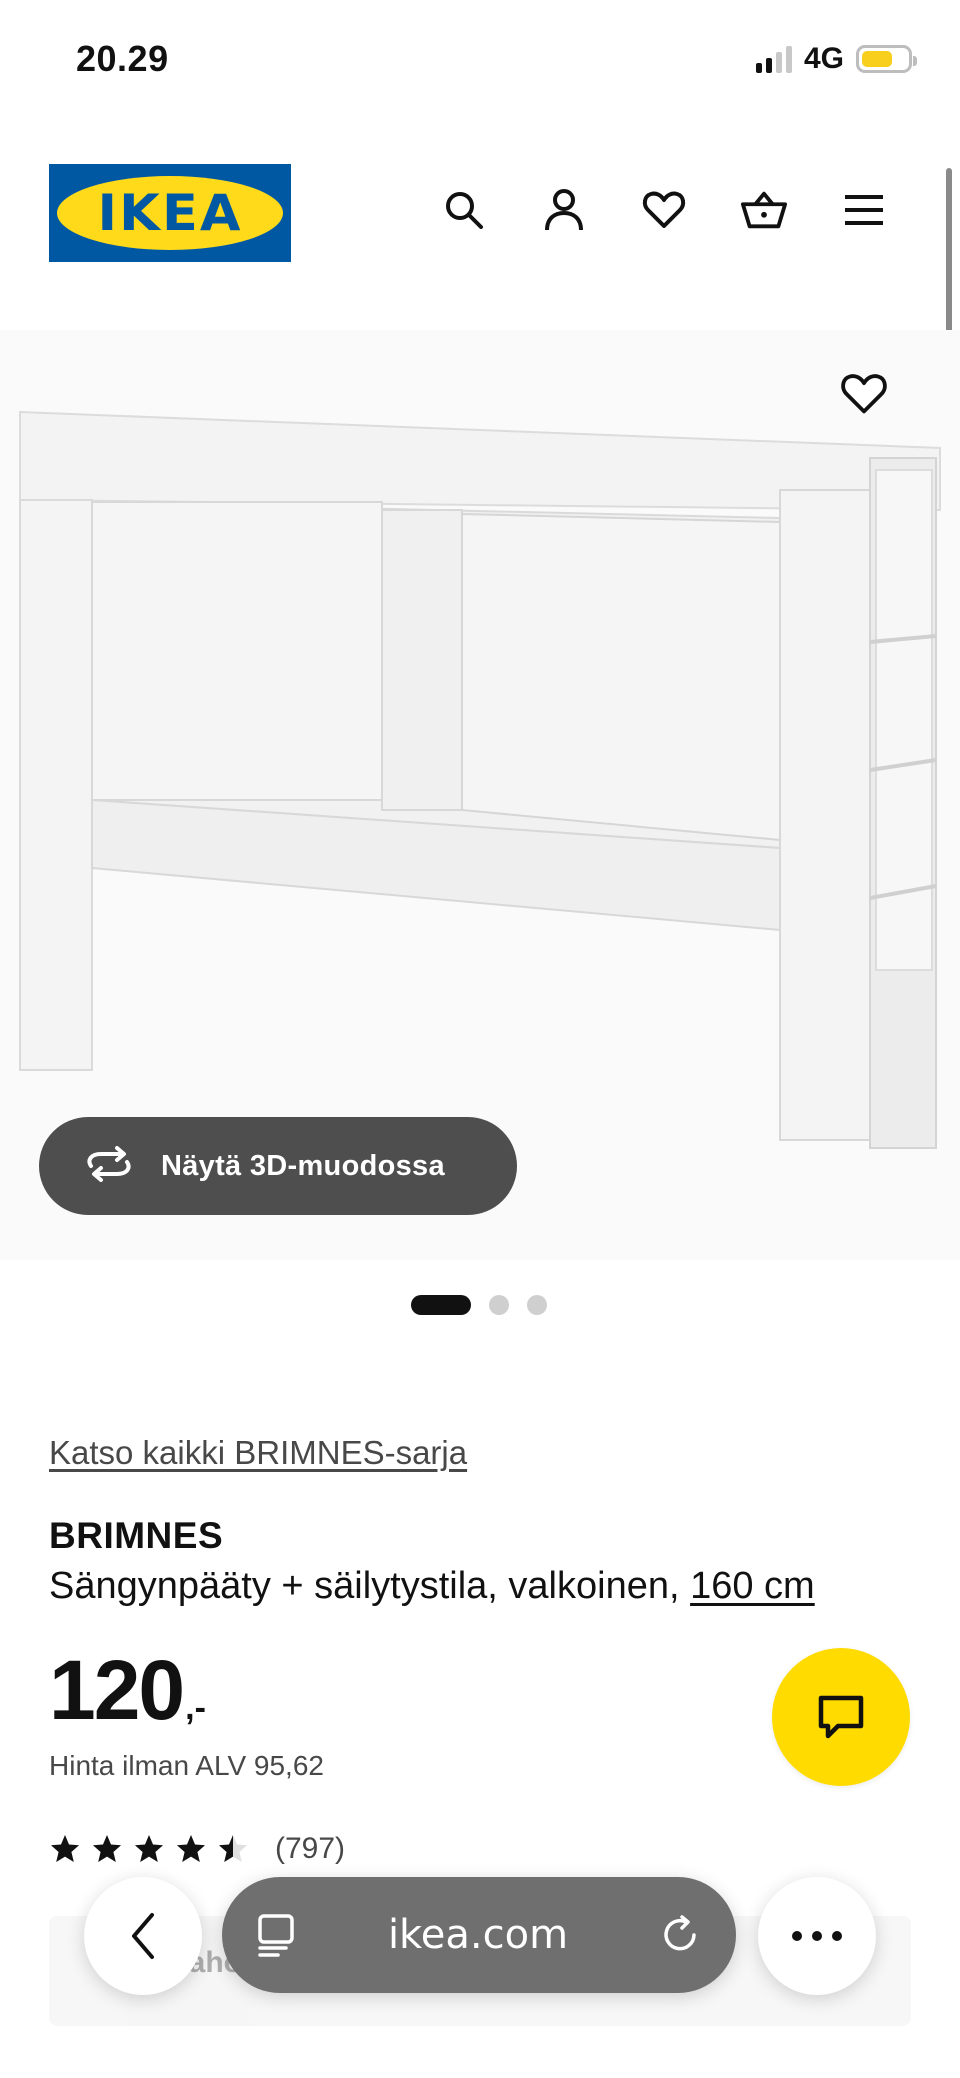 Image resolution: width=960 pixels, height=2078 pixels. I want to click on logo-text: IKEA, so click(170, 213).